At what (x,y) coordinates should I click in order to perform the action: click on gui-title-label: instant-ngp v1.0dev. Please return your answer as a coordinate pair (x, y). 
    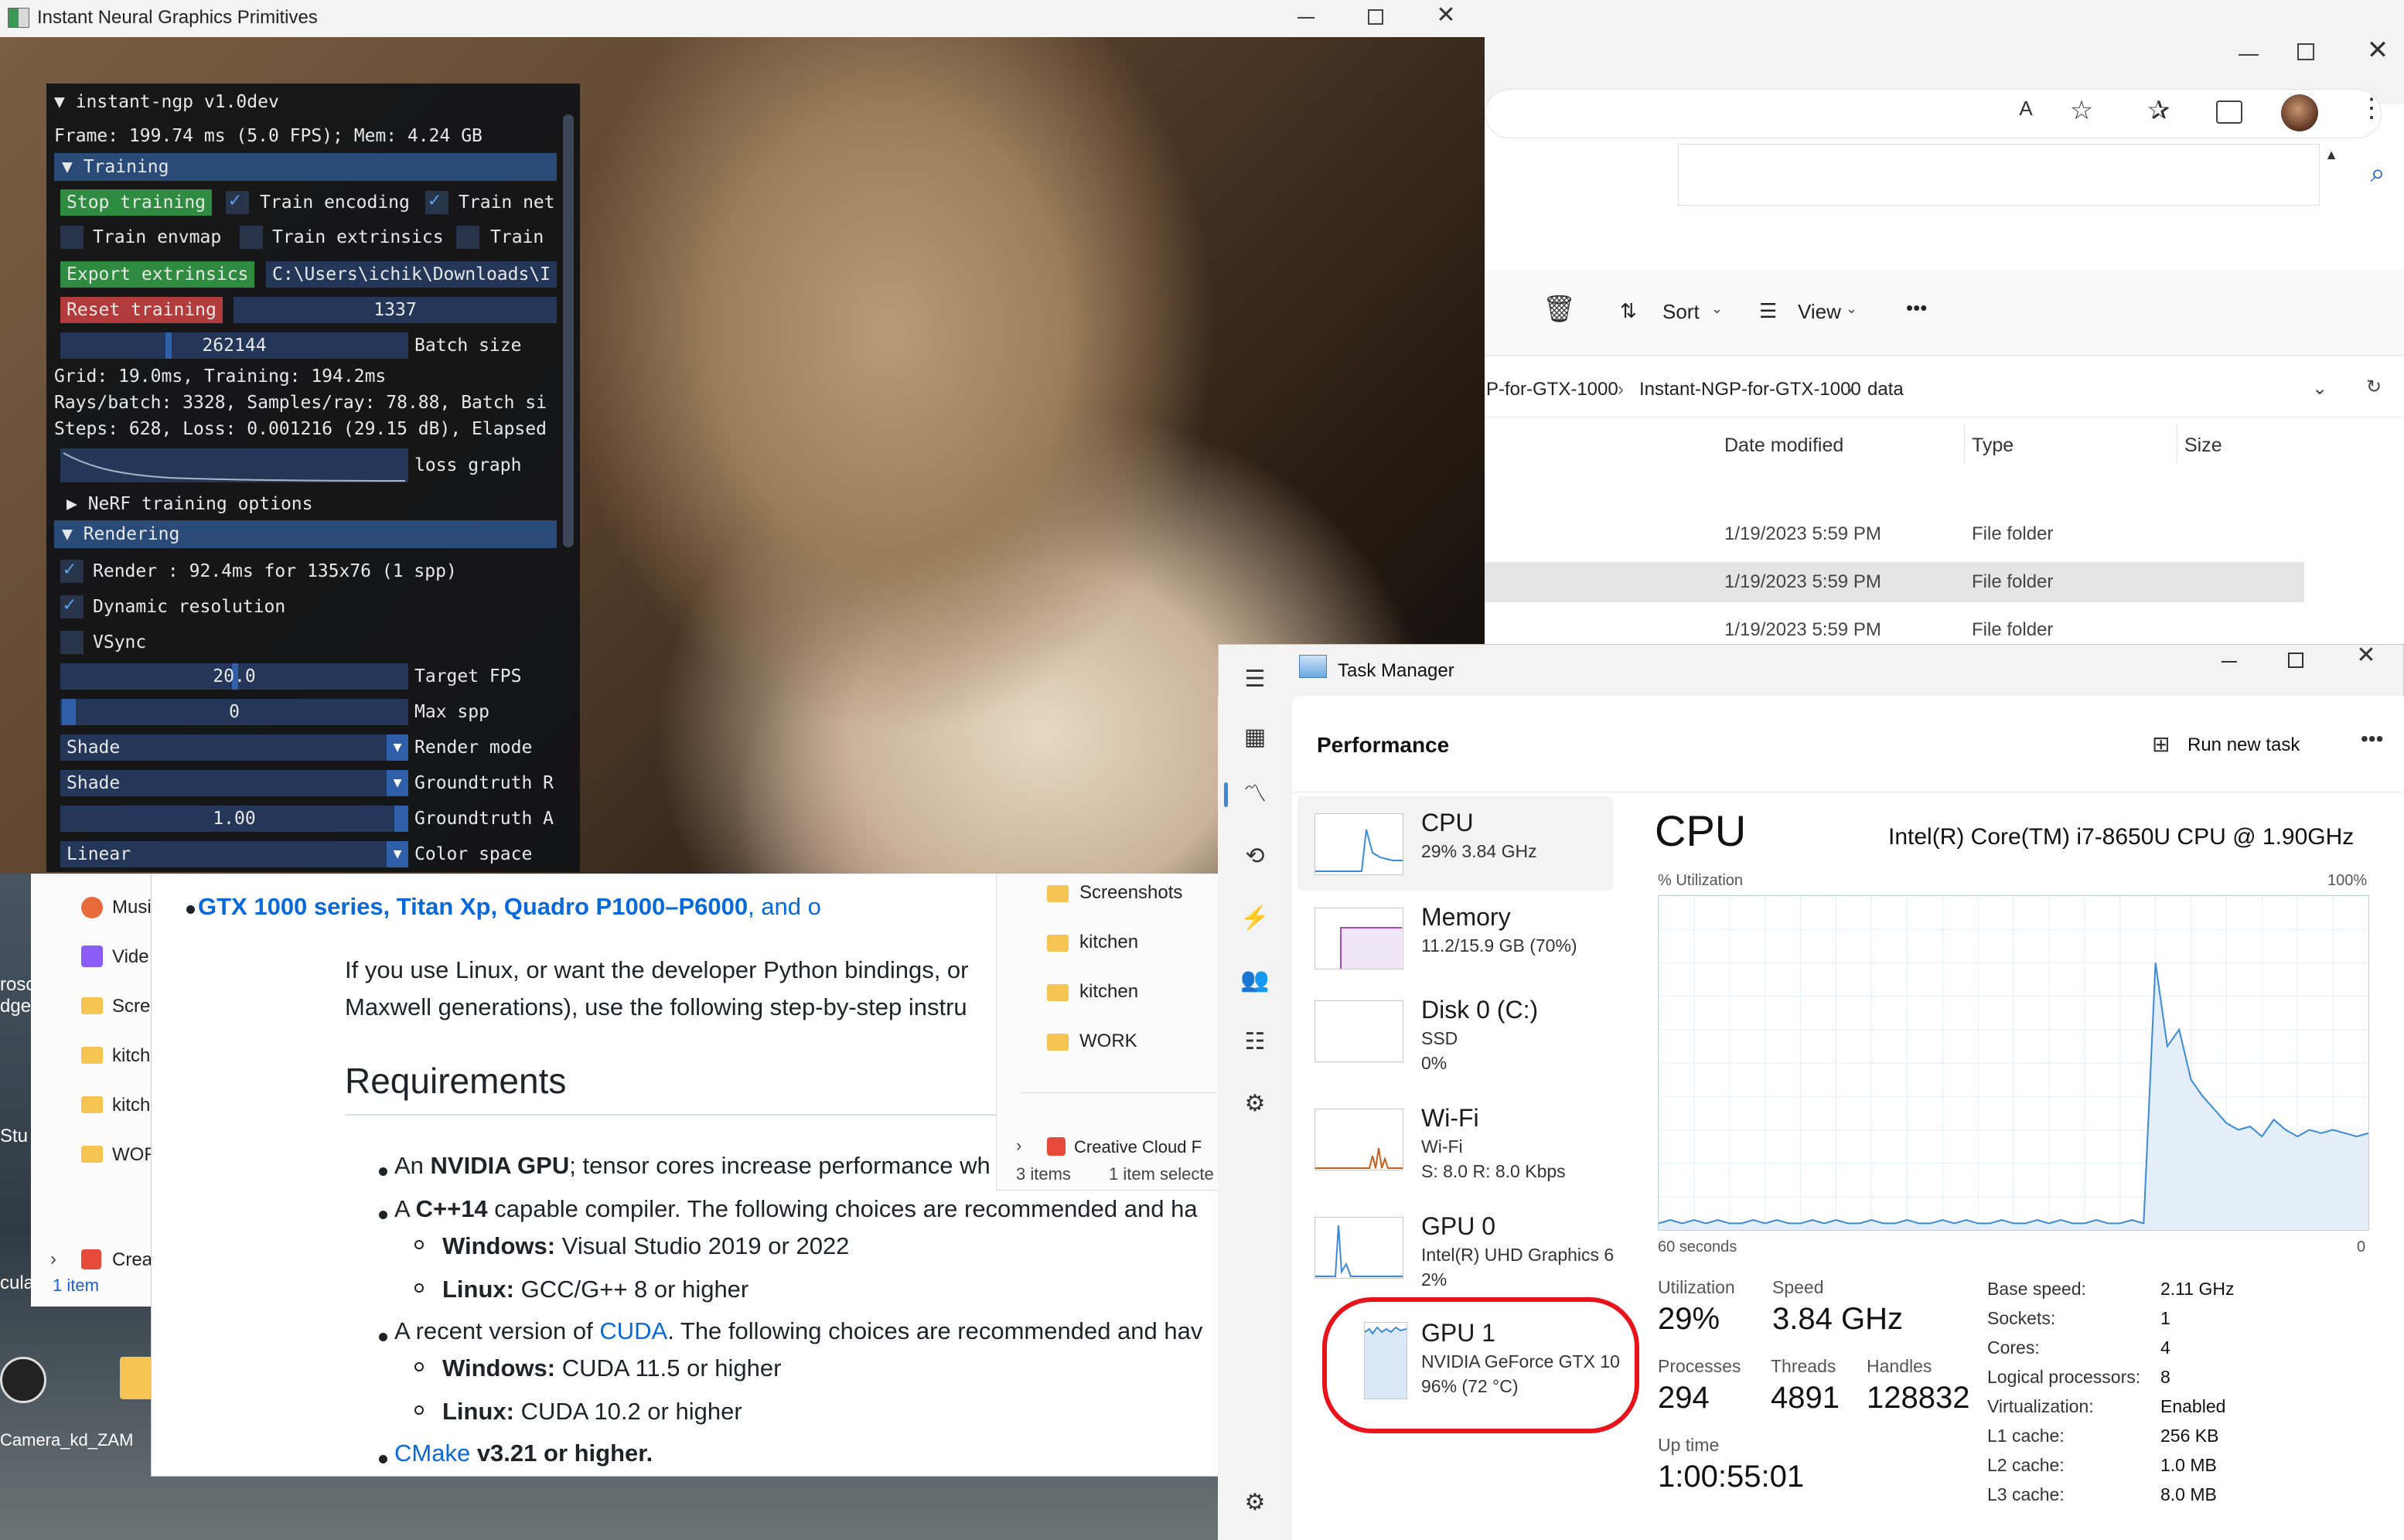
    Looking at the image, I should click on (177, 102).